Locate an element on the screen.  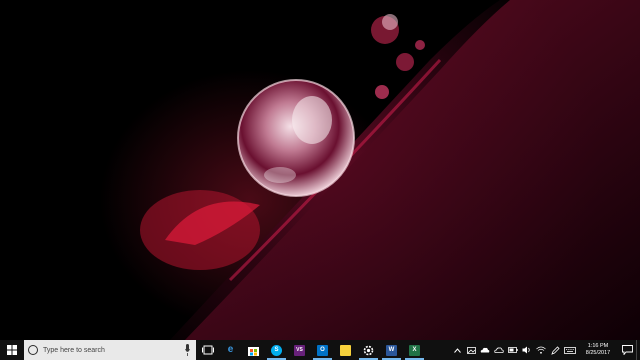
cloud-icon is located at coordinates (499, 350).